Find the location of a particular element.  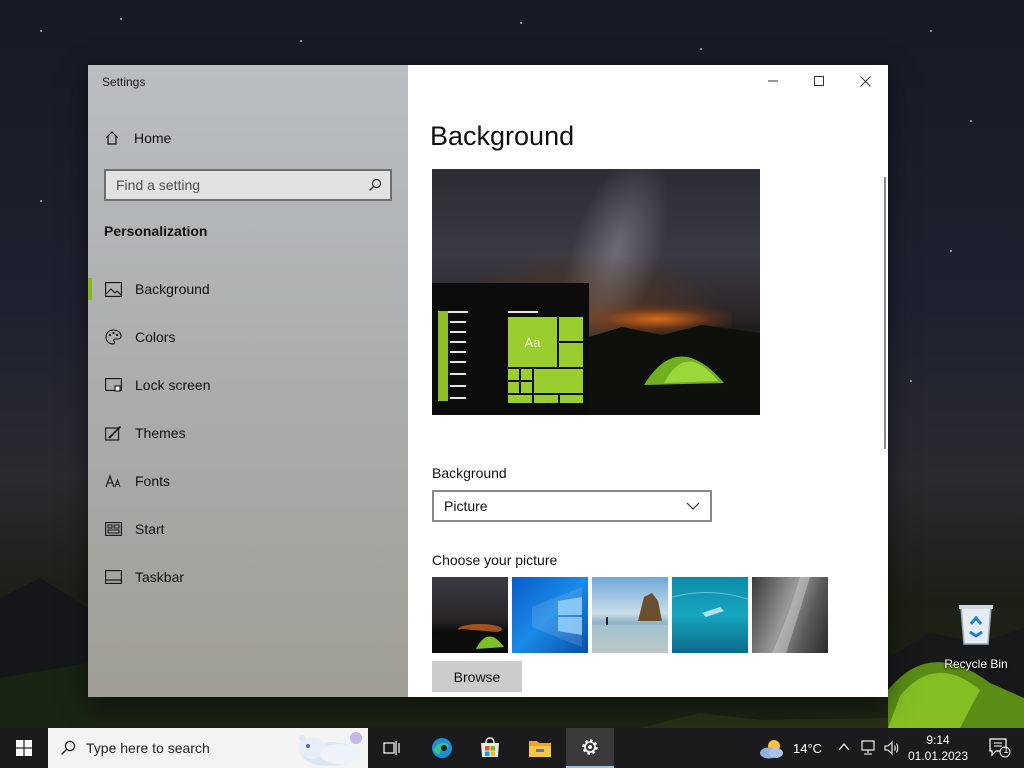

background-type-label: Background is located at coordinates (469, 473).